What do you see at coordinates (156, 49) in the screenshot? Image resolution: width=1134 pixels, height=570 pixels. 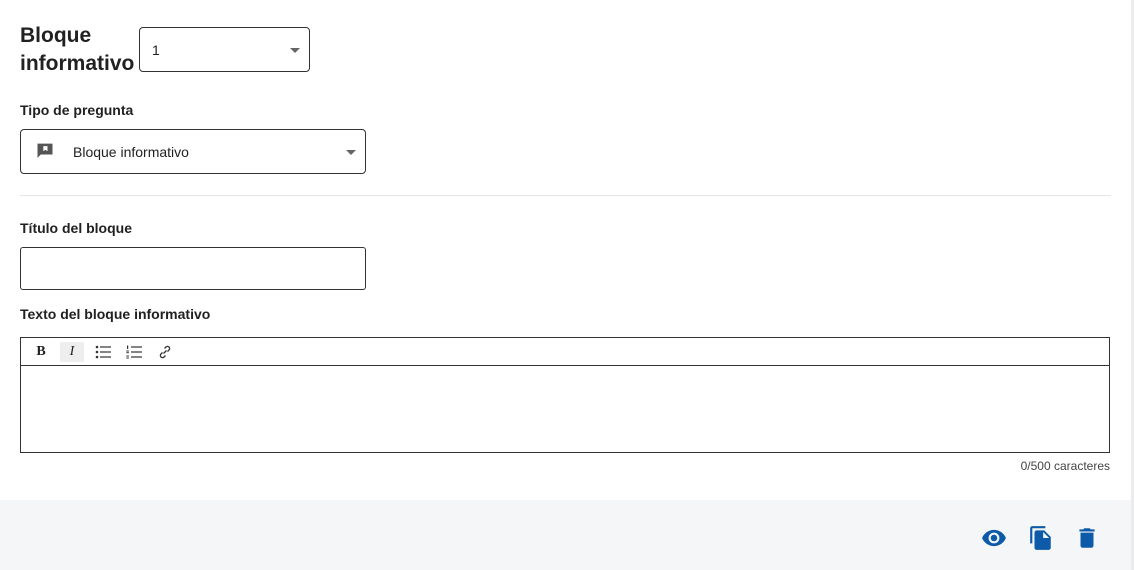 I see `block-number-value: 1` at bounding box center [156, 49].